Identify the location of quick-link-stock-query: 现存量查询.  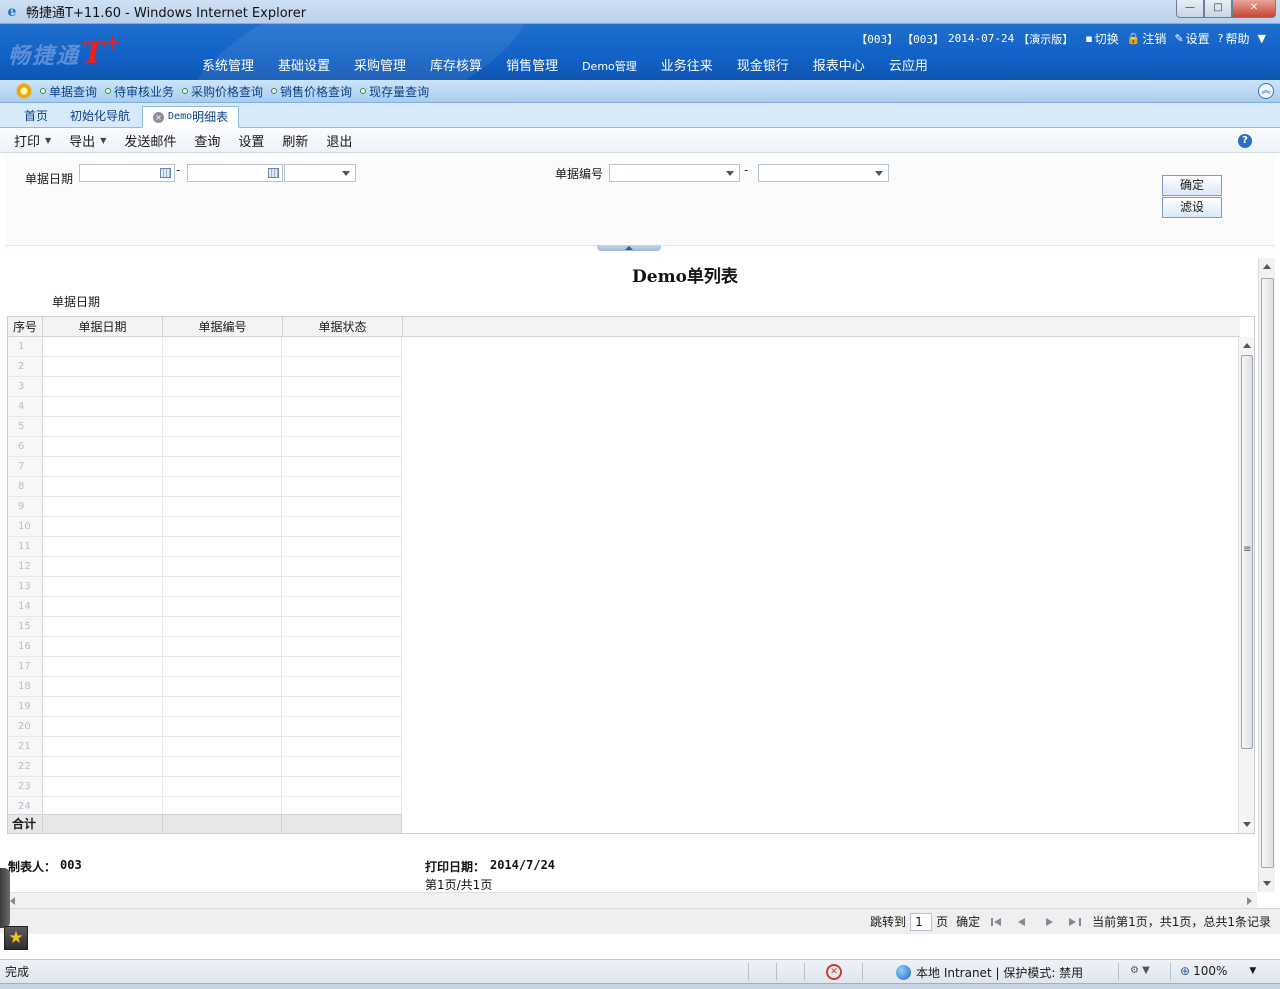
(394, 91).